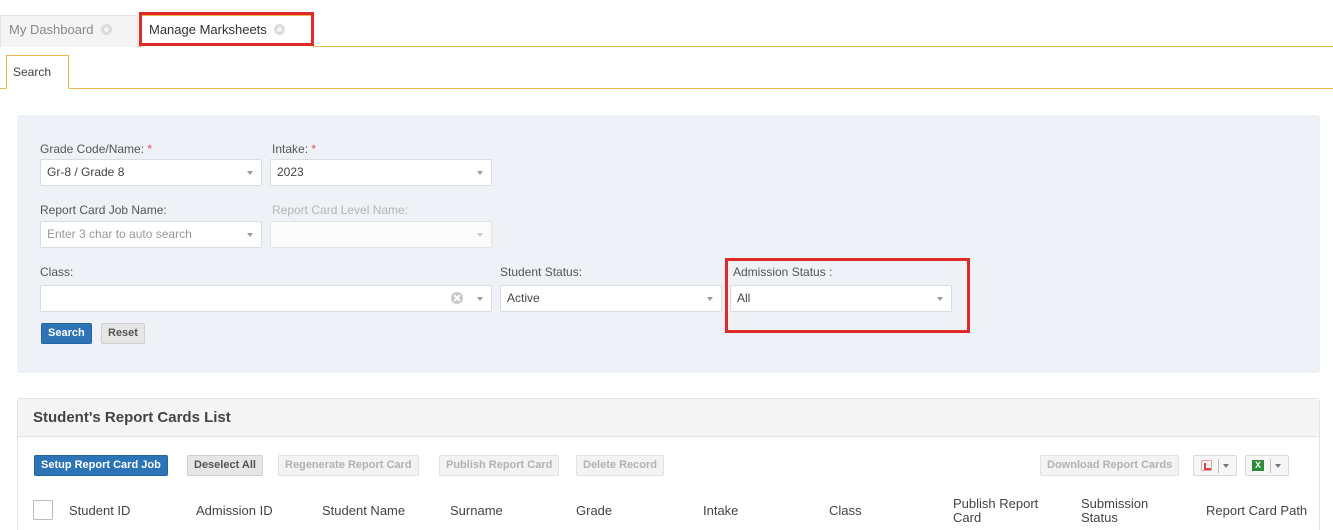 This screenshot has height=530, width=1333. I want to click on column-header-surname: Surname, so click(476, 511).